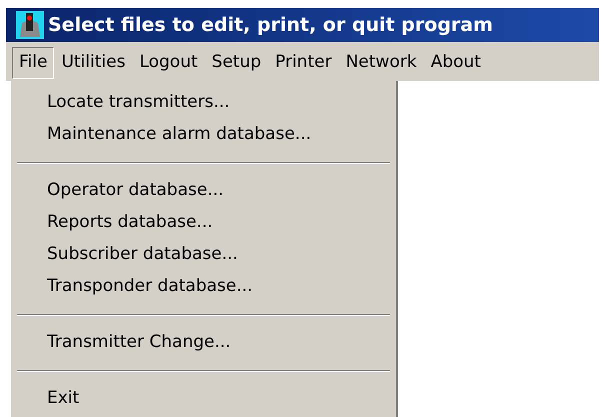 This screenshot has height=417, width=605. What do you see at coordinates (30, 25) in the screenshot?
I see `app-icon` at bounding box center [30, 25].